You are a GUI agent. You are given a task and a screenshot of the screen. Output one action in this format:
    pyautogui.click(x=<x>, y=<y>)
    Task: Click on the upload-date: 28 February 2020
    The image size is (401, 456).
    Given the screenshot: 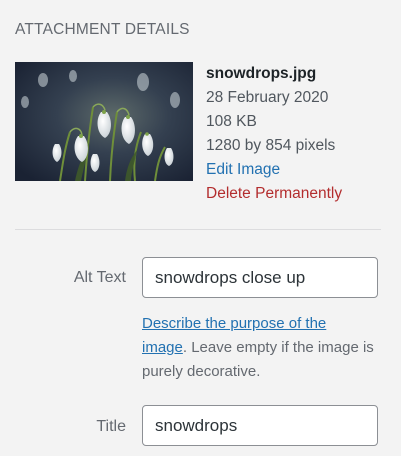 What is the action you would take?
    pyautogui.click(x=267, y=97)
    